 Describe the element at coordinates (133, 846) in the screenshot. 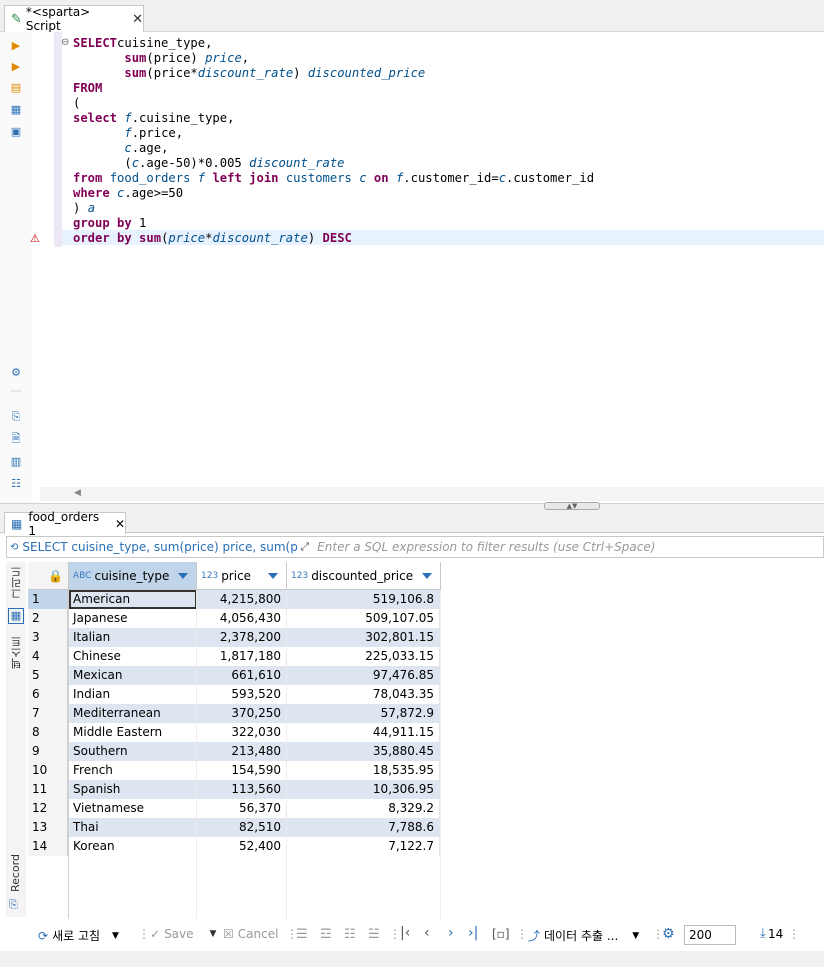

I see `table-cell: Korean` at that location.